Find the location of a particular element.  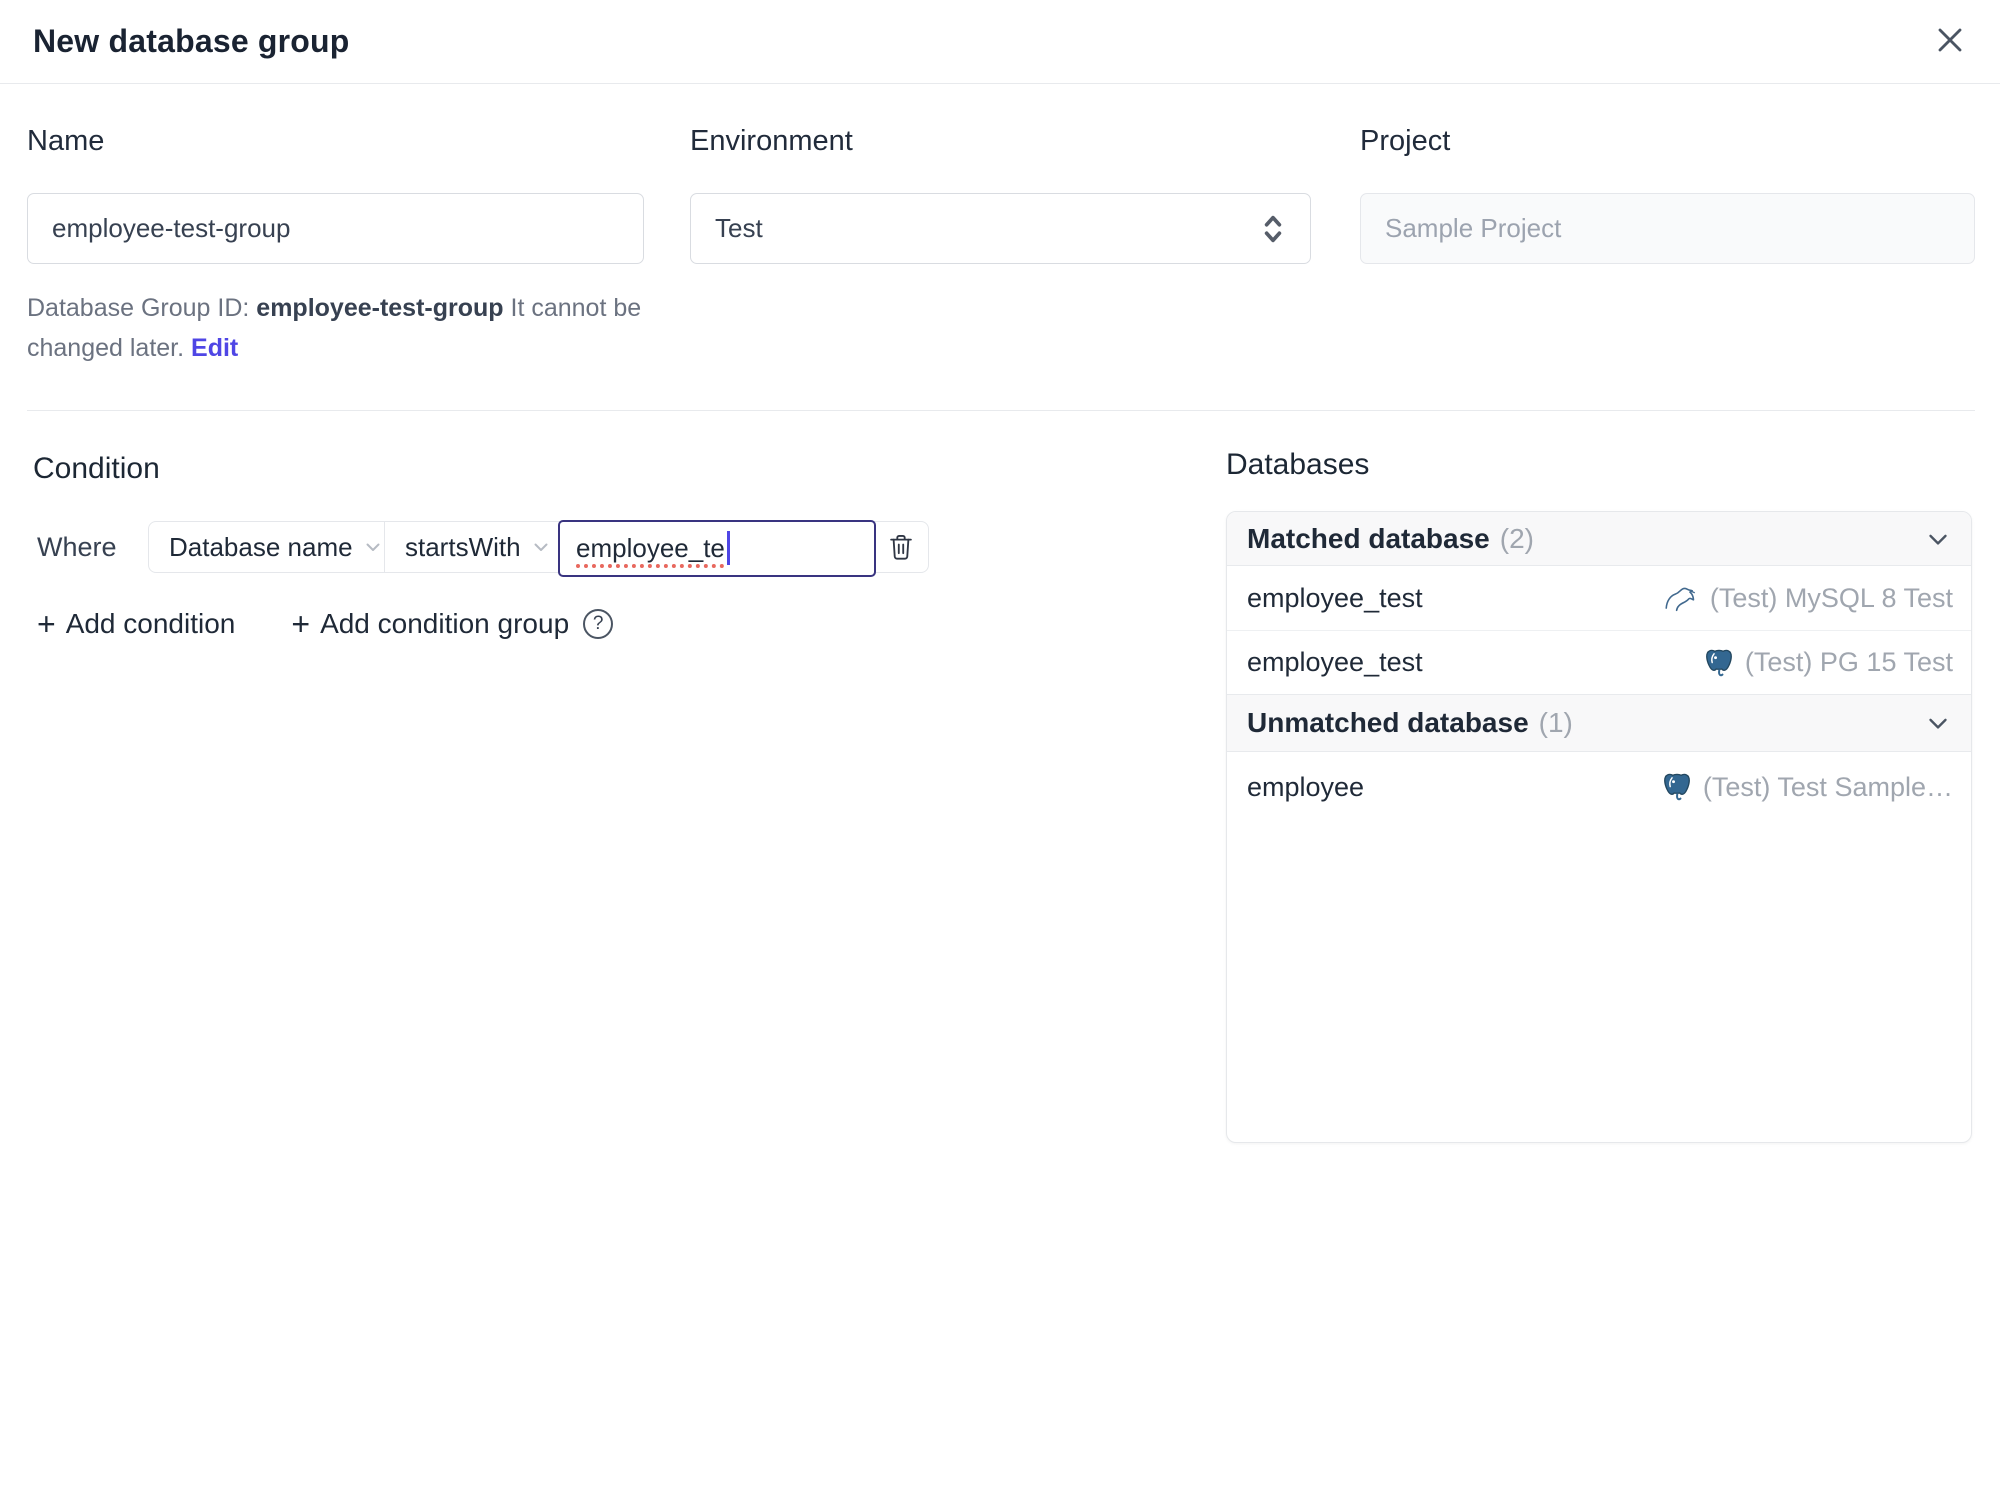

add-condition-label: Add condition is located at coordinates (150, 623).